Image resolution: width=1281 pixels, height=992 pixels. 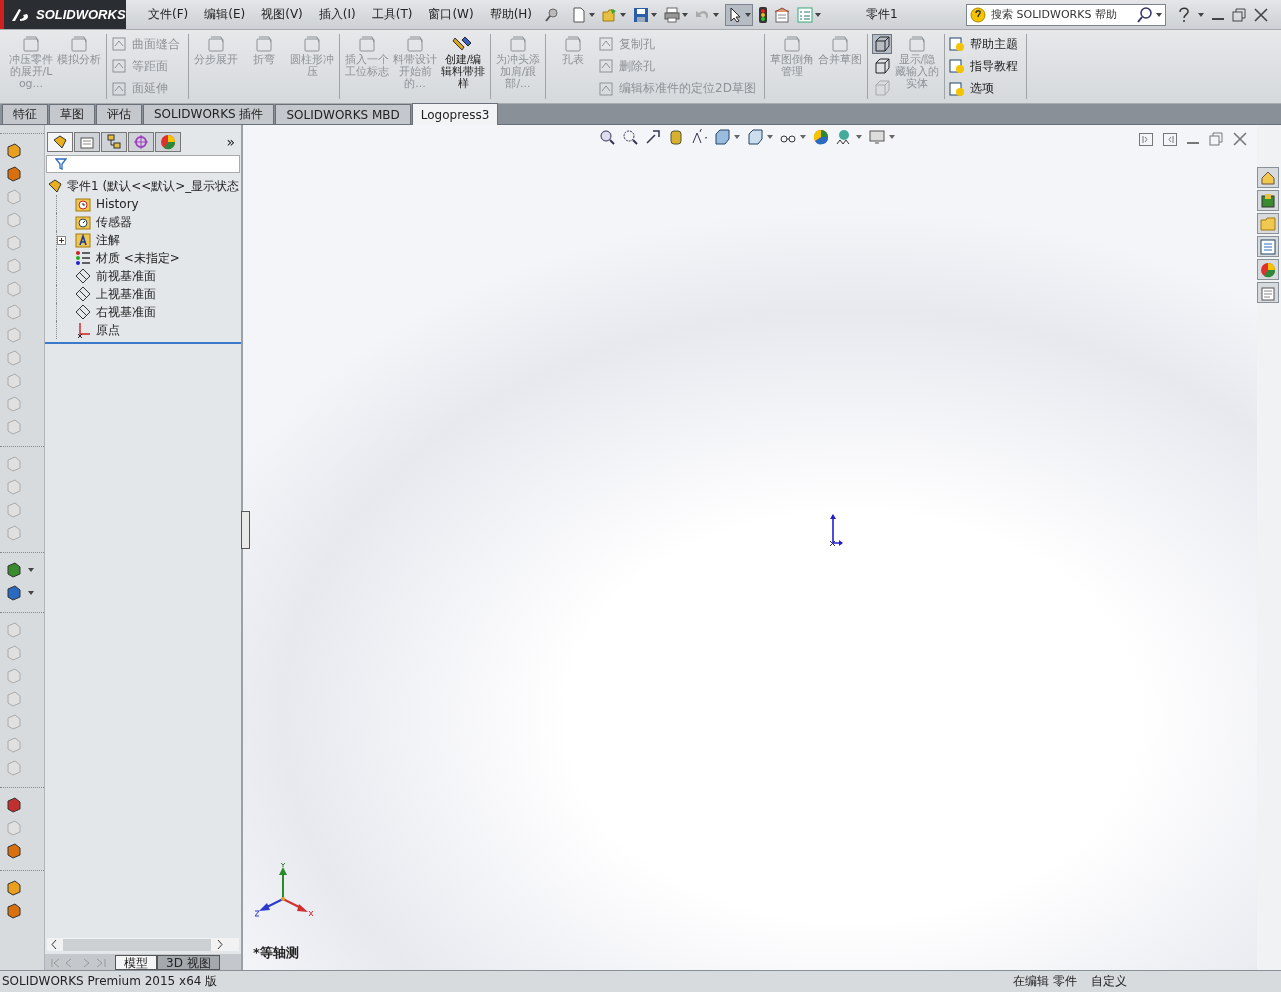 What do you see at coordinates (119, 114) in the screenshot?
I see `tab: 评估` at bounding box center [119, 114].